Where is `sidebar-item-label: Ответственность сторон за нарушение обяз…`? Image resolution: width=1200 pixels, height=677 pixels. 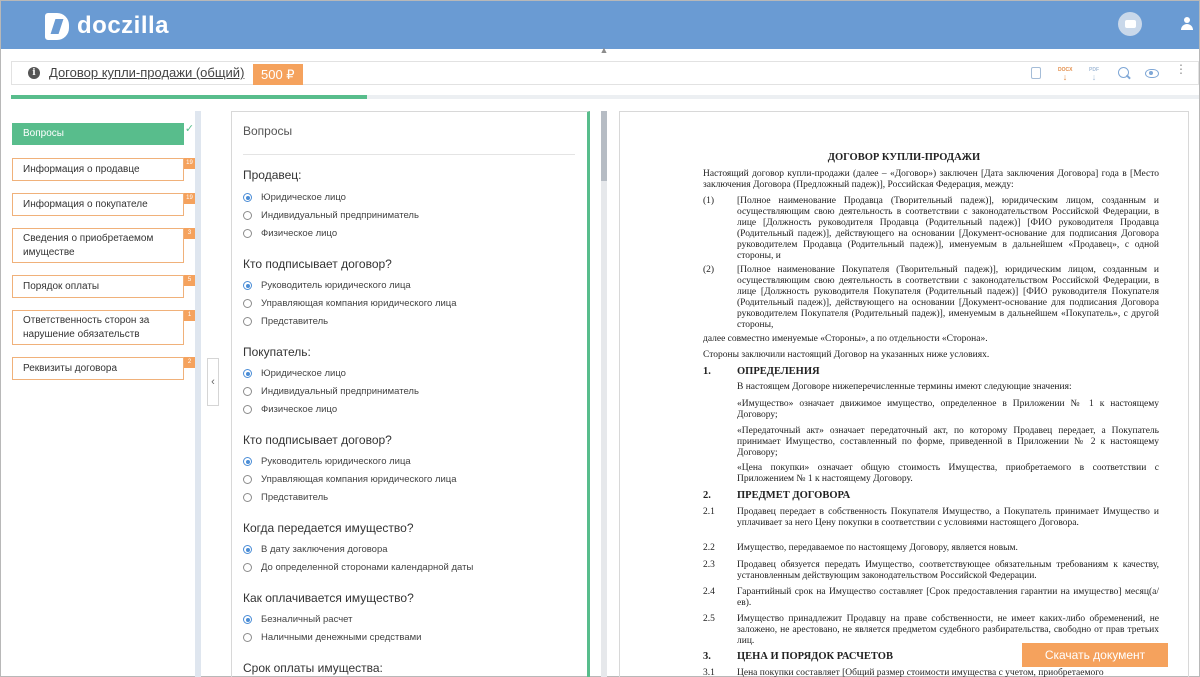
sidebar-item-label: Ответственность сторон за нарушение обяз… is located at coordinates (86, 327).